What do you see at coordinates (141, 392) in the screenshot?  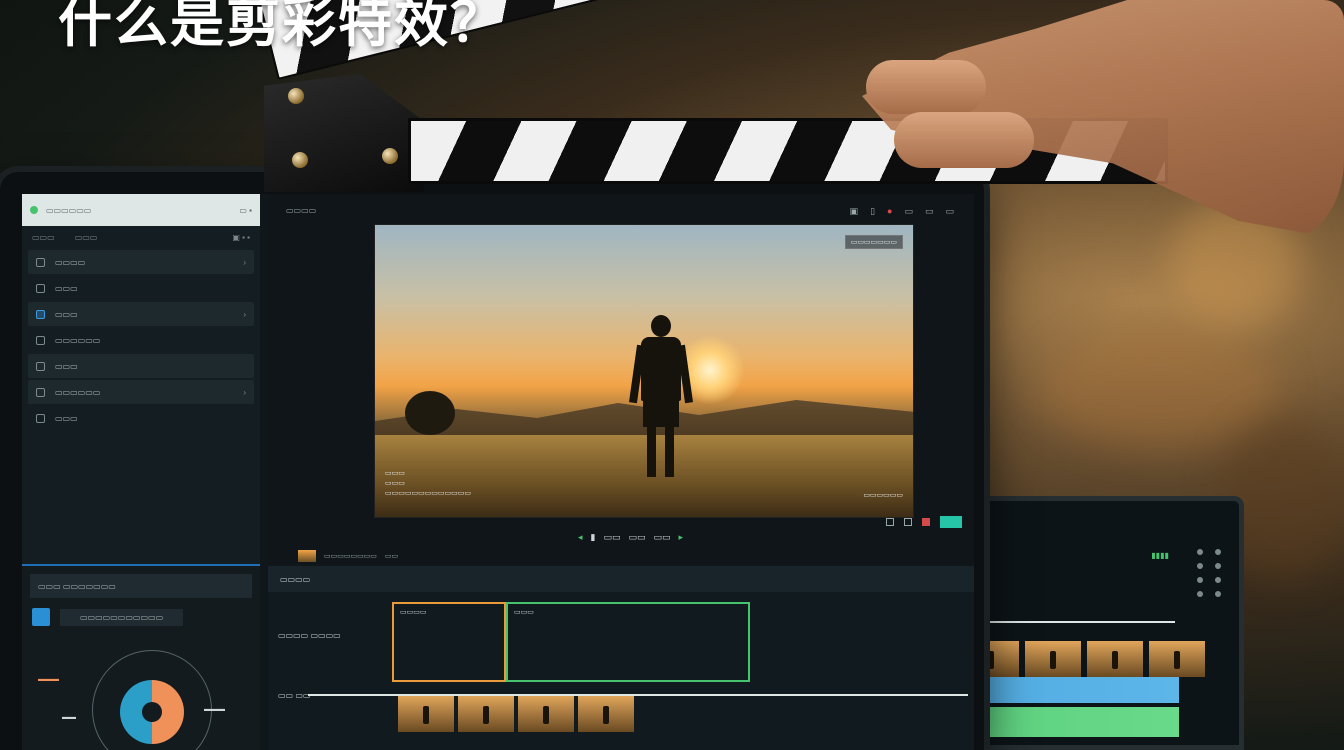 I see `sidebar-item: ▭▭▭▭▭▭ ›` at bounding box center [141, 392].